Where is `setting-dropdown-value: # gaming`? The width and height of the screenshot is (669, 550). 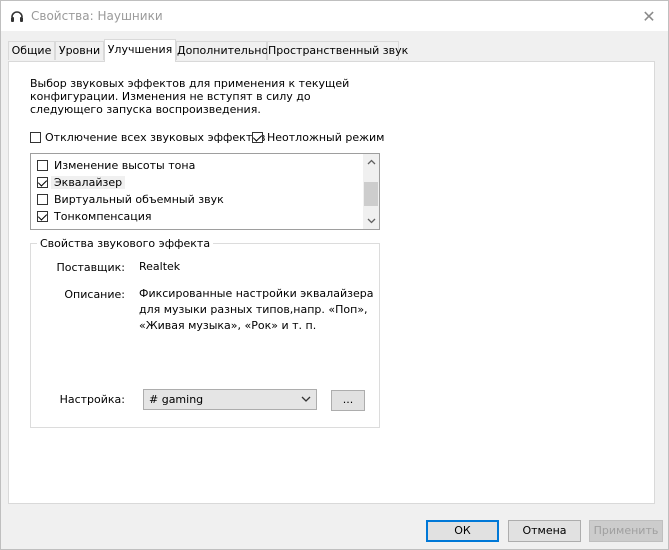 setting-dropdown-value: # gaming is located at coordinates (176, 399).